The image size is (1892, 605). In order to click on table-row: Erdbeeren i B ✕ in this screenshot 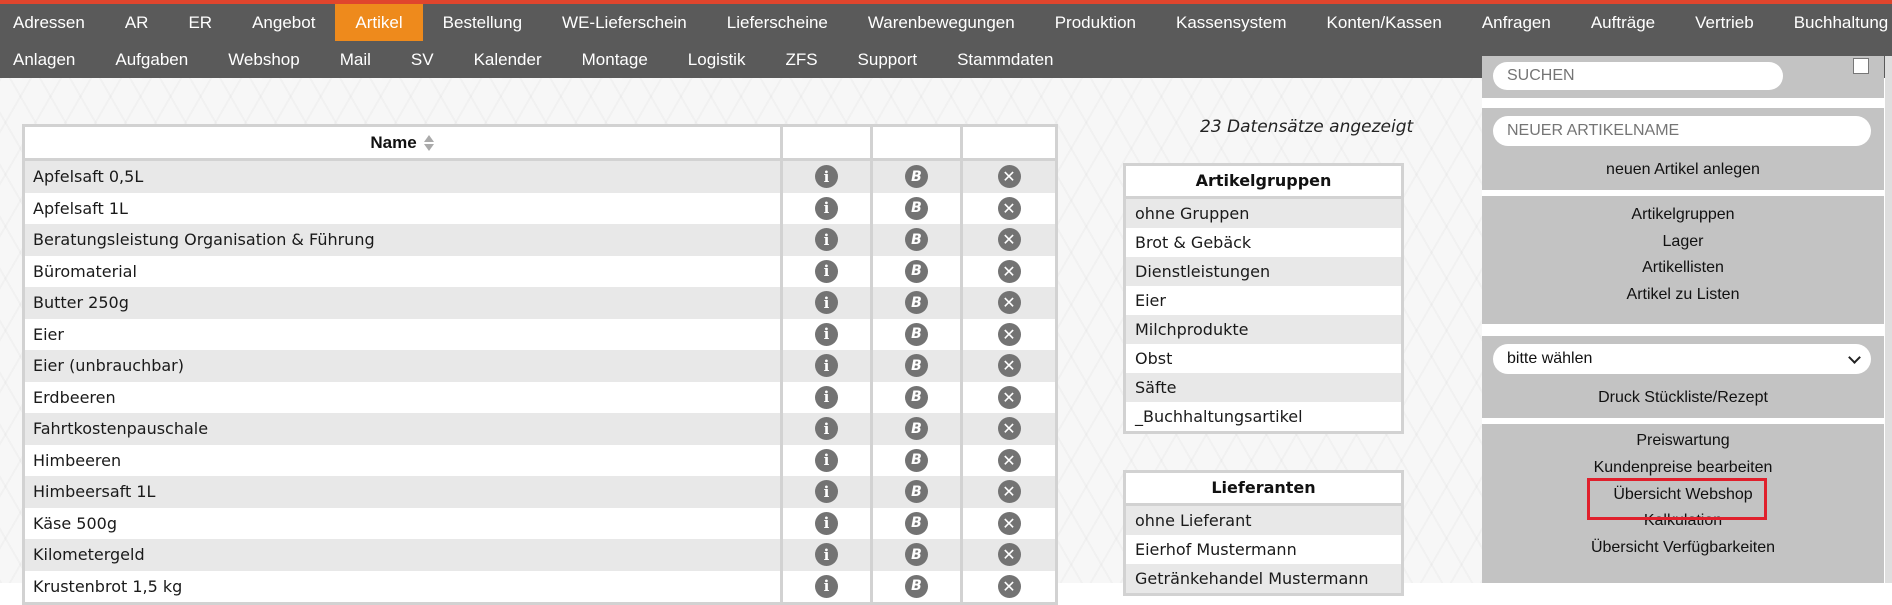, I will do `click(540, 397)`.